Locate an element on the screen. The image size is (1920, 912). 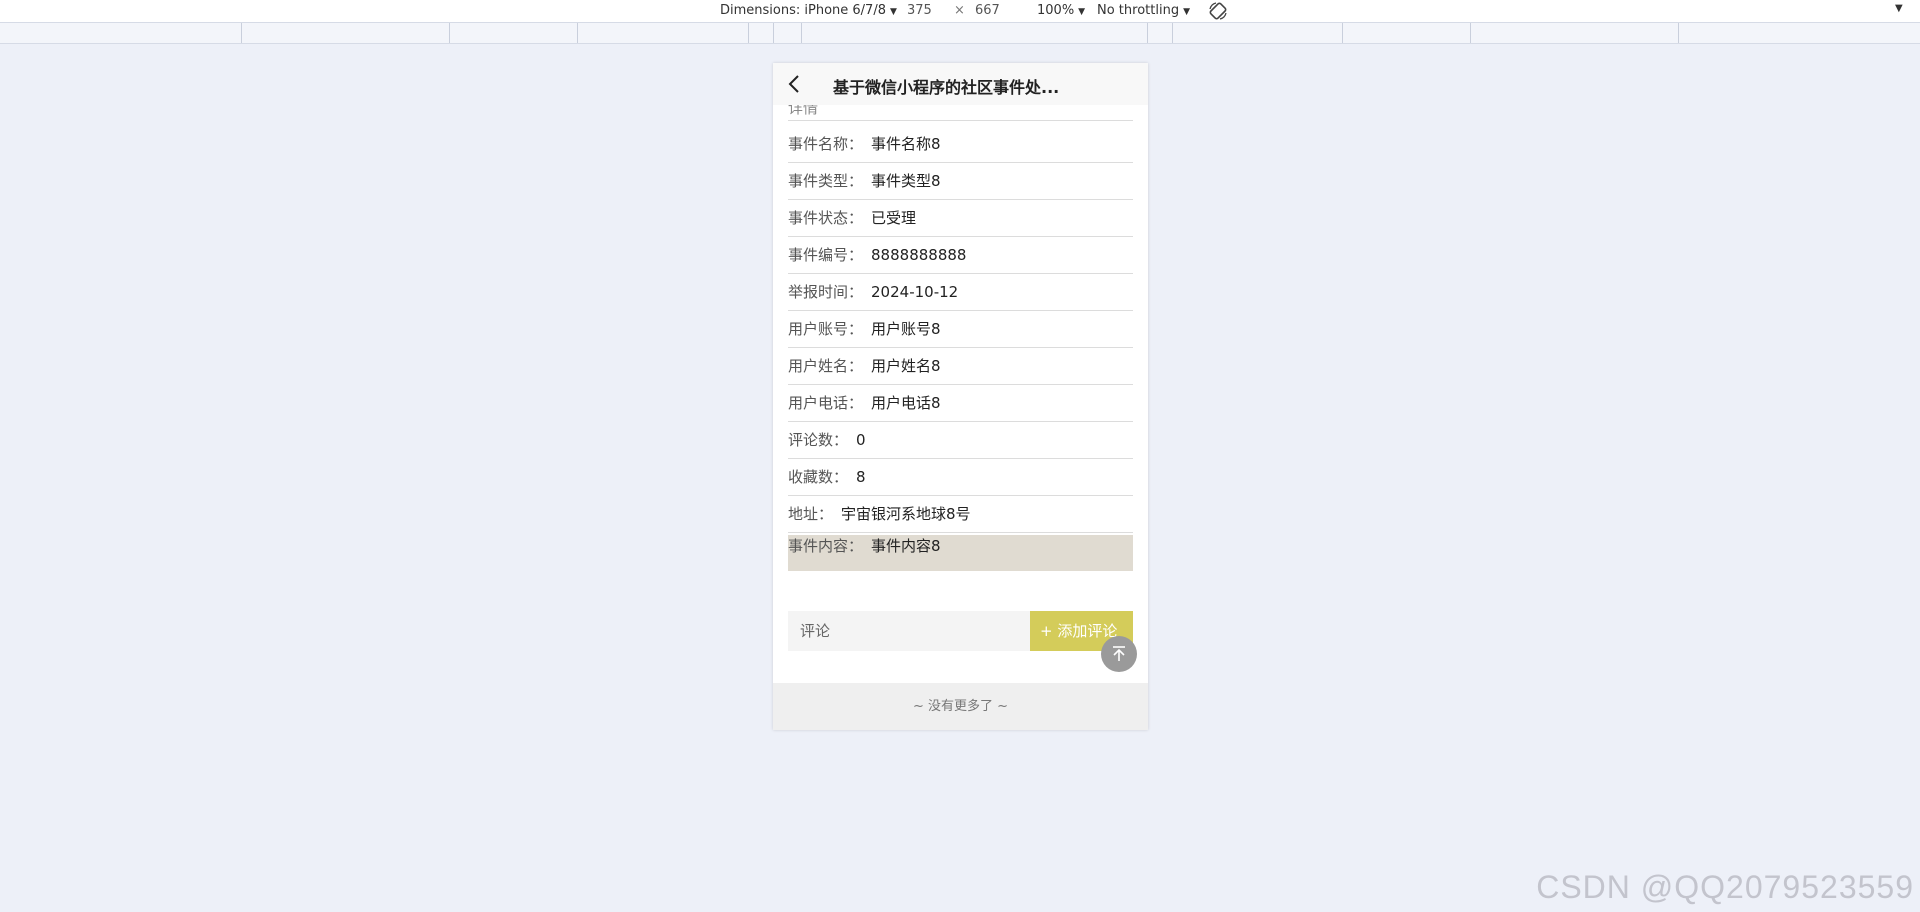
detail-value: 宇宙银河系地球8号 is located at coordinates (906, 514).